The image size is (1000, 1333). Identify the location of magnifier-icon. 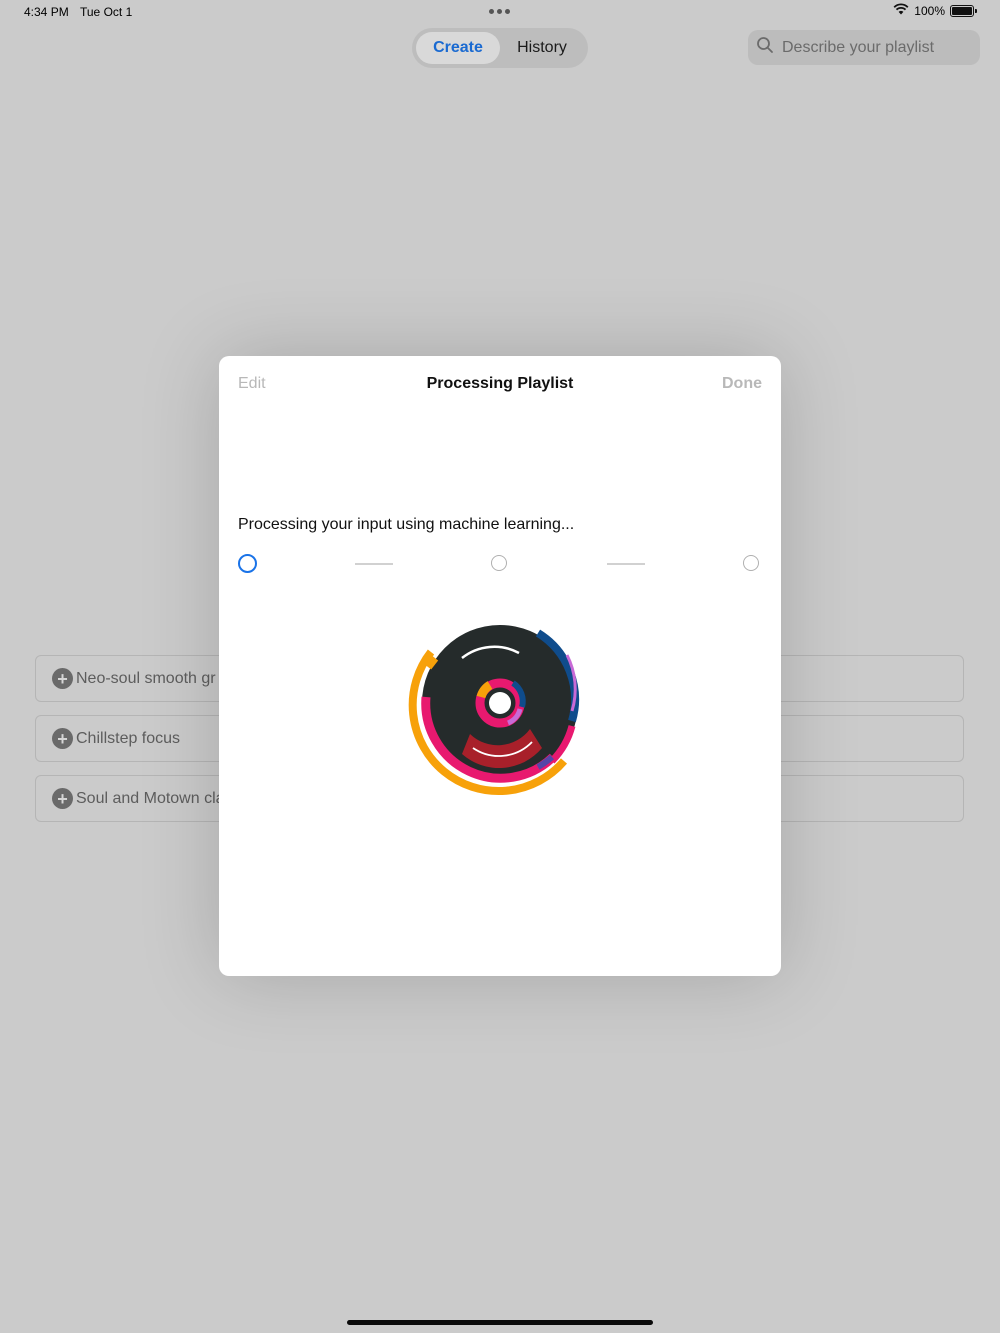
(765, 47).